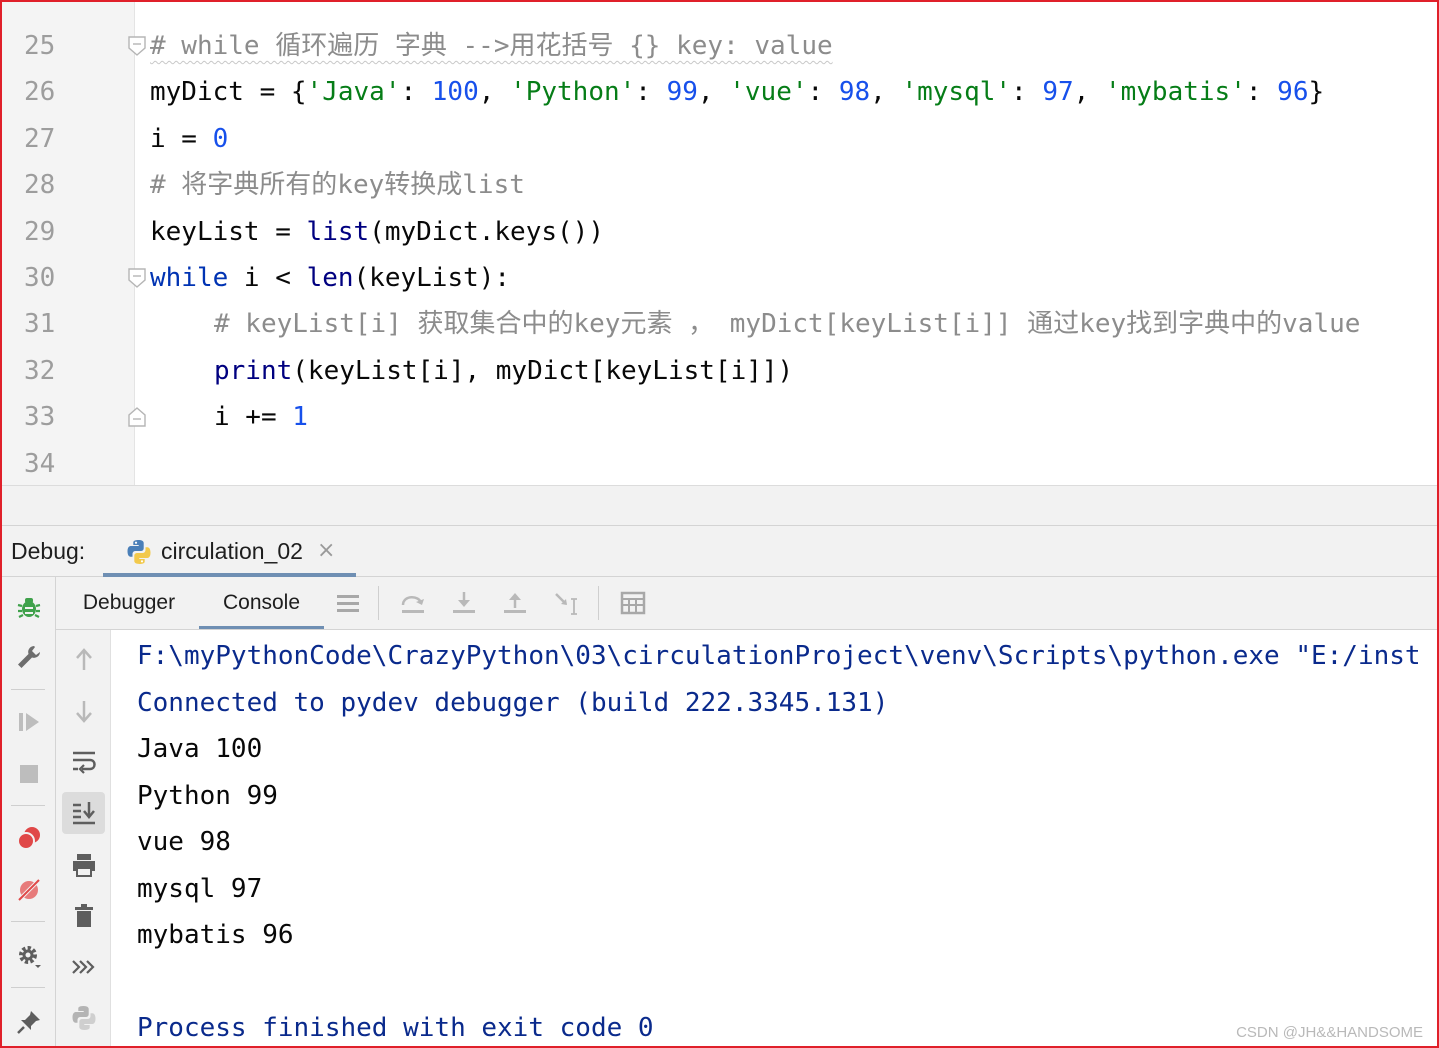 The image size is (1439, 1048). What do you see at coordinates (29, 657) in the screenshot?
I see `wrench-icon` at bounding box center [29, 657].